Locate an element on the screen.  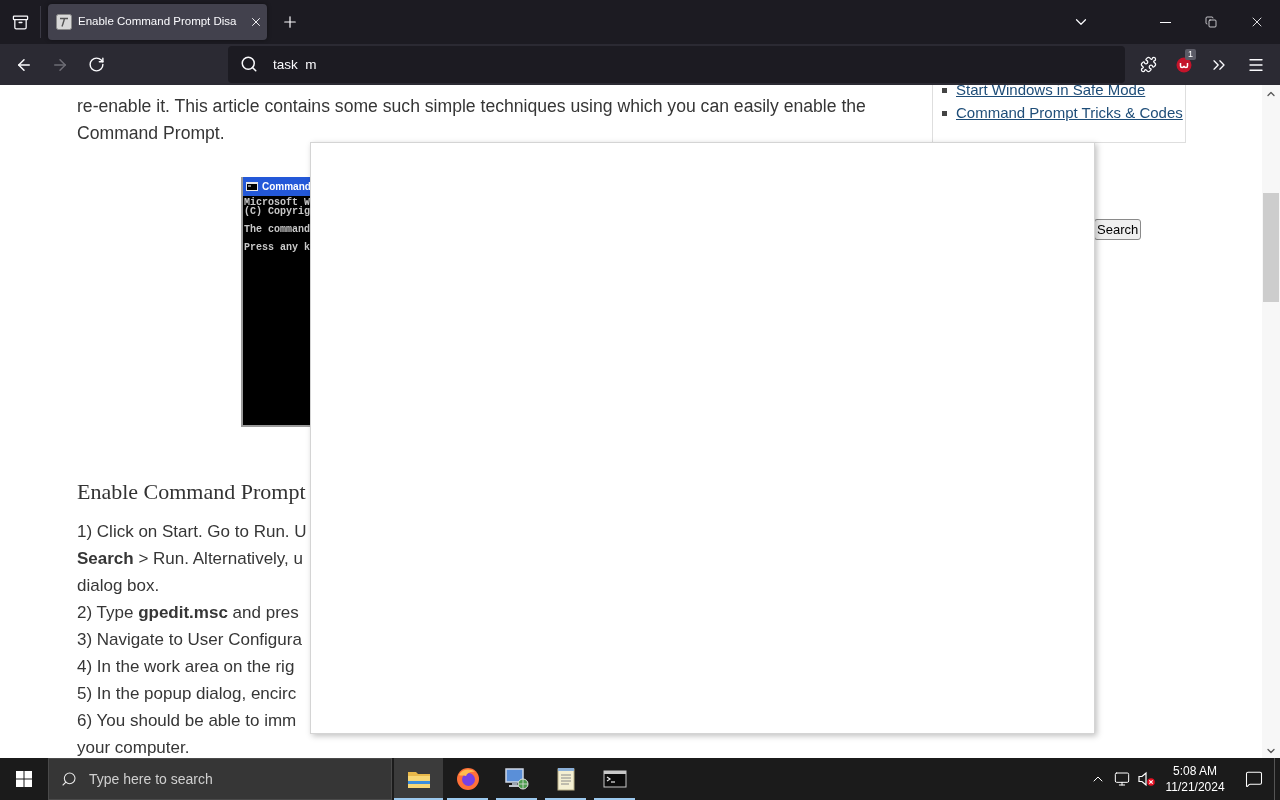
step-text: 5) In the popup dialog, encirc is located at coordinates (187, 694).